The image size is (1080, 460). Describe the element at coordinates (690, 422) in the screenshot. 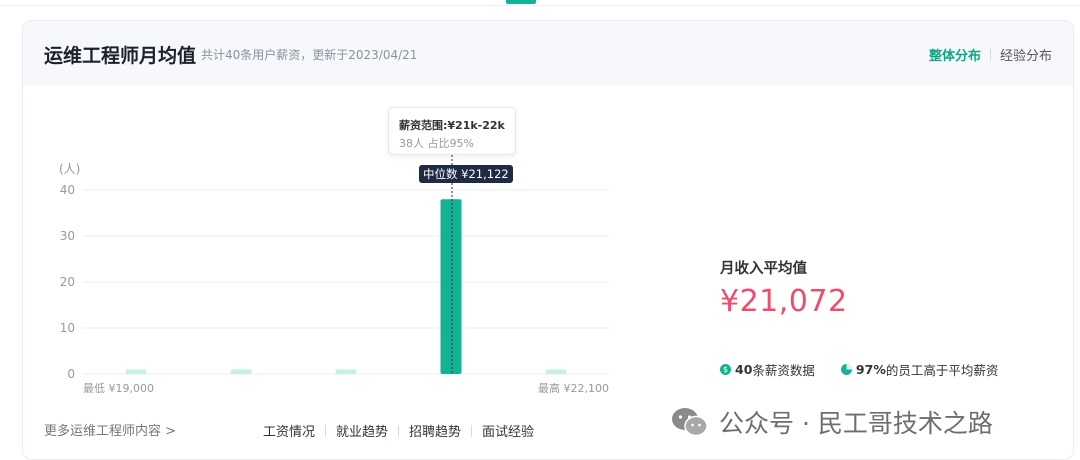

I see `wechat-icon` at that location.